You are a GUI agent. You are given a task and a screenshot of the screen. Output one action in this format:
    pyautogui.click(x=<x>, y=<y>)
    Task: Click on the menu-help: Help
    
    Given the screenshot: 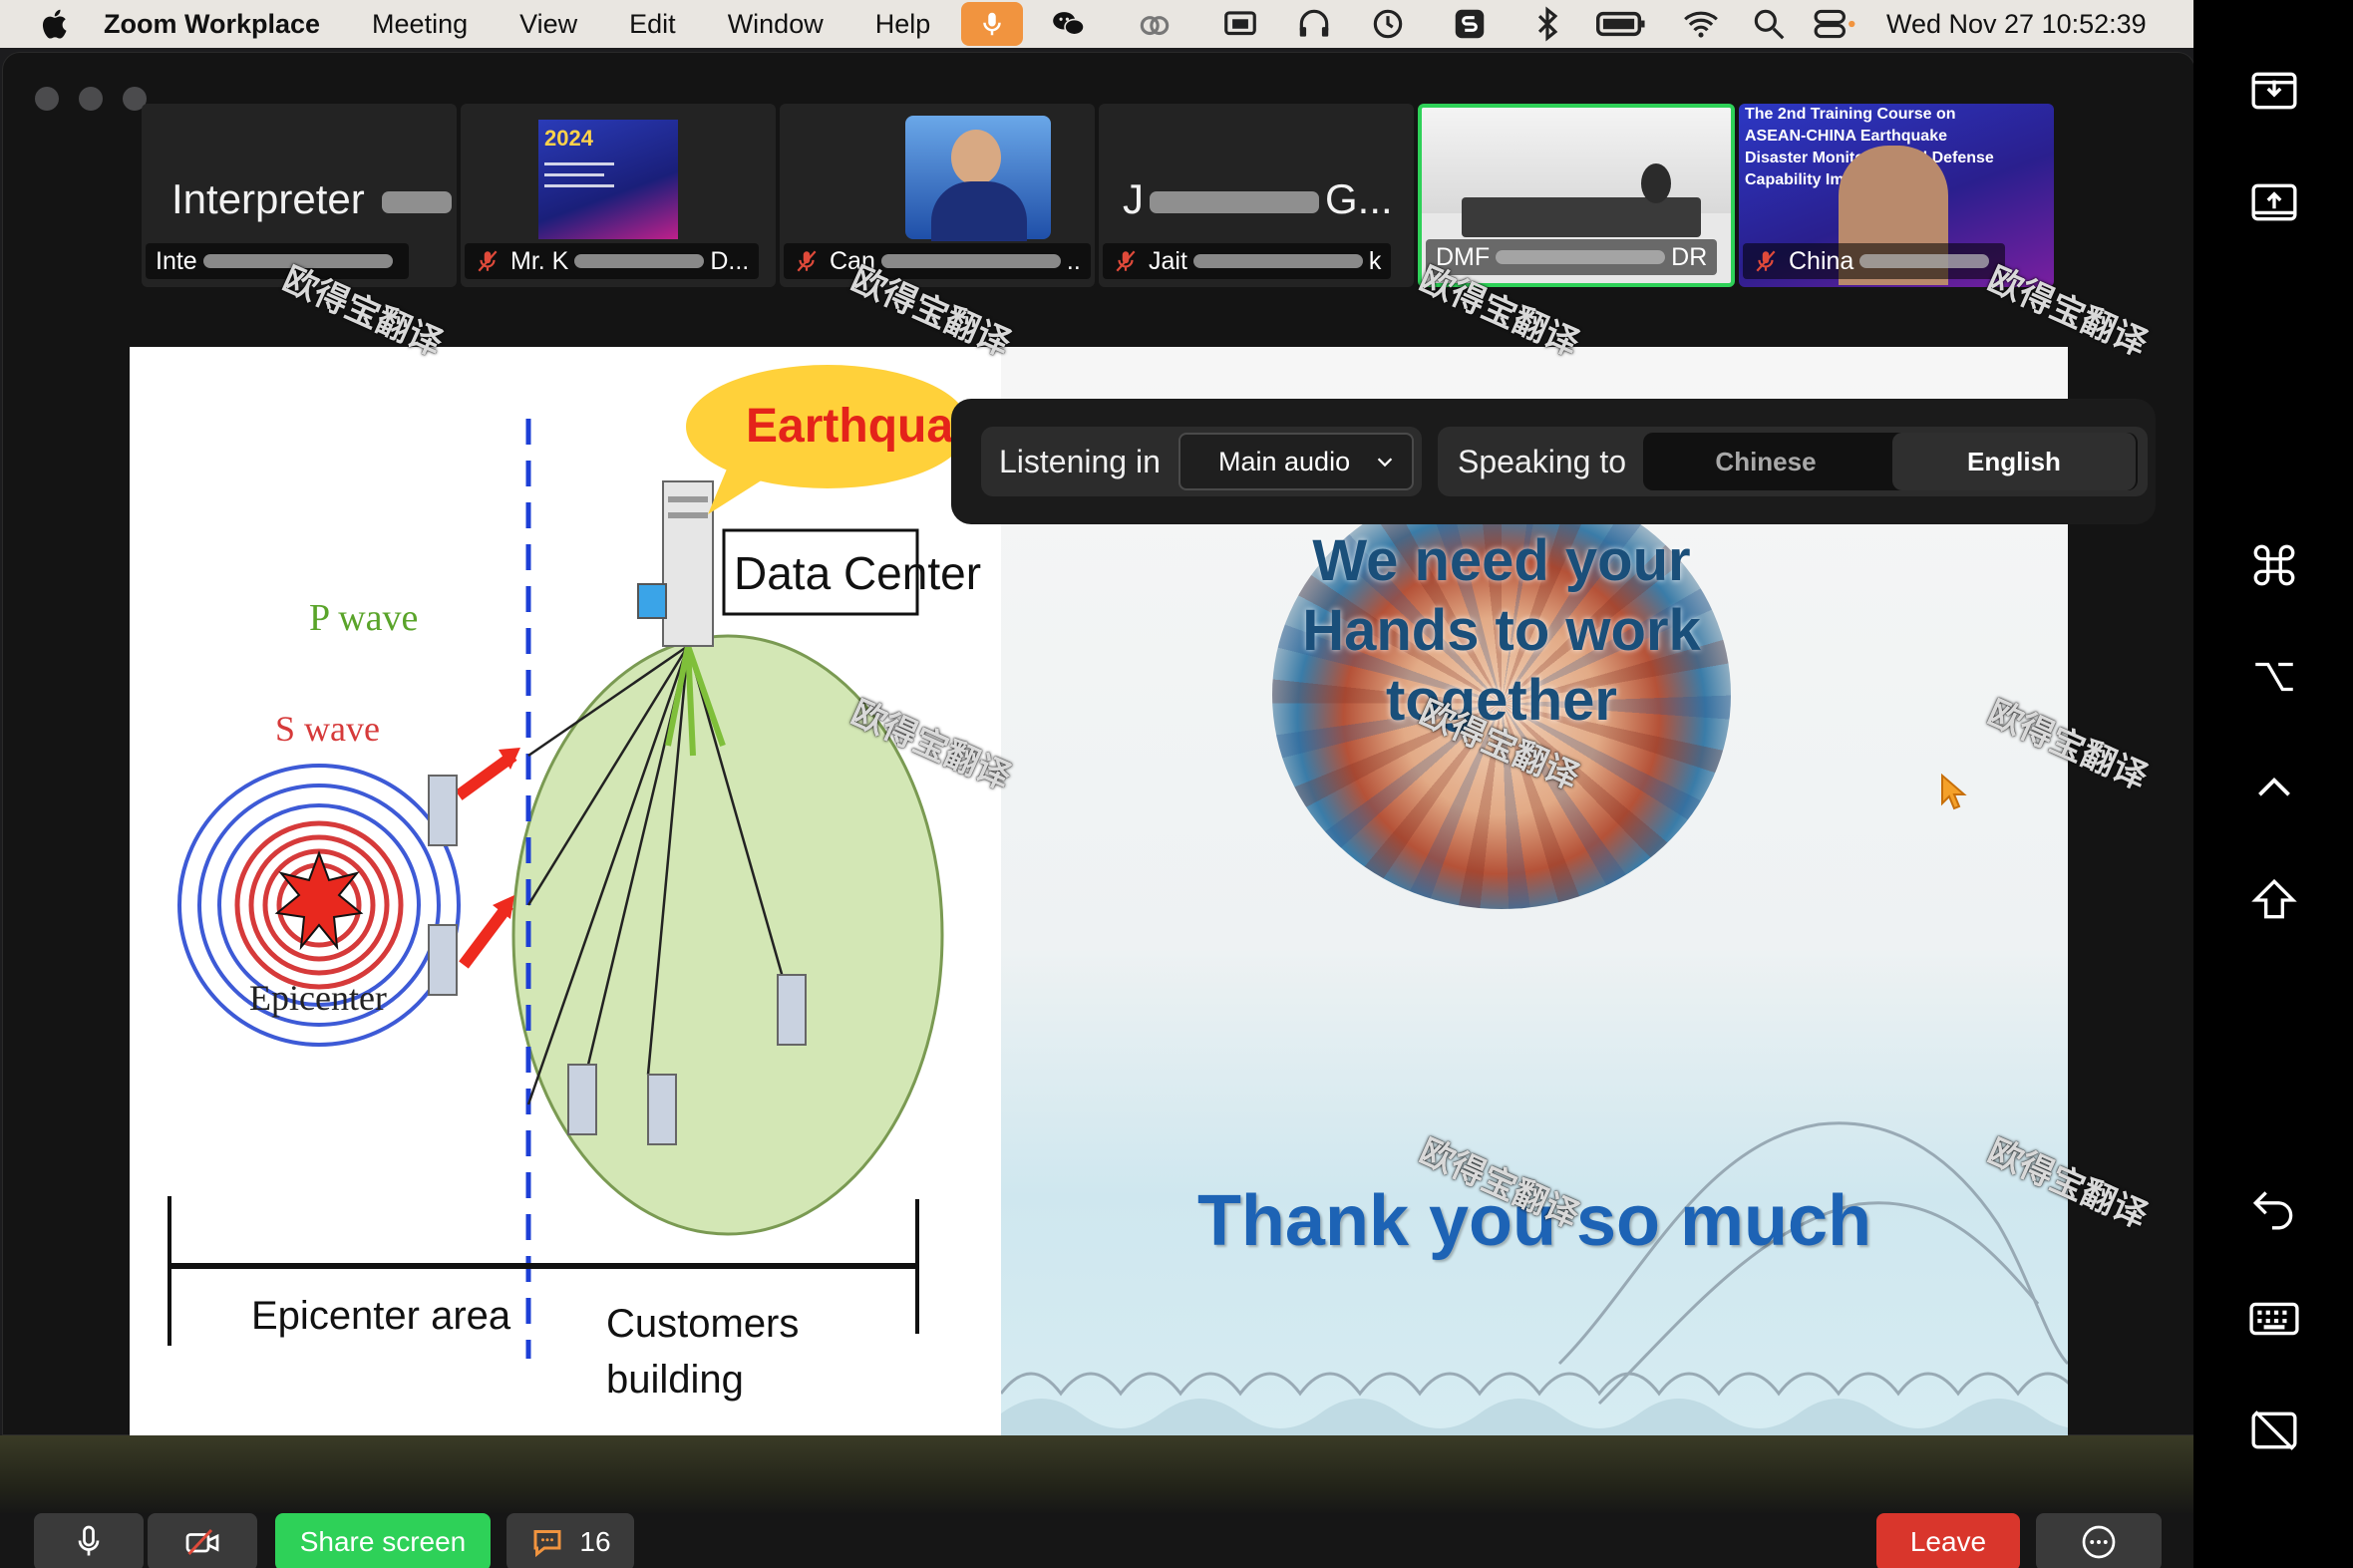 What is the action you would take?
    pyautogui.click(x=903, y=24)
    